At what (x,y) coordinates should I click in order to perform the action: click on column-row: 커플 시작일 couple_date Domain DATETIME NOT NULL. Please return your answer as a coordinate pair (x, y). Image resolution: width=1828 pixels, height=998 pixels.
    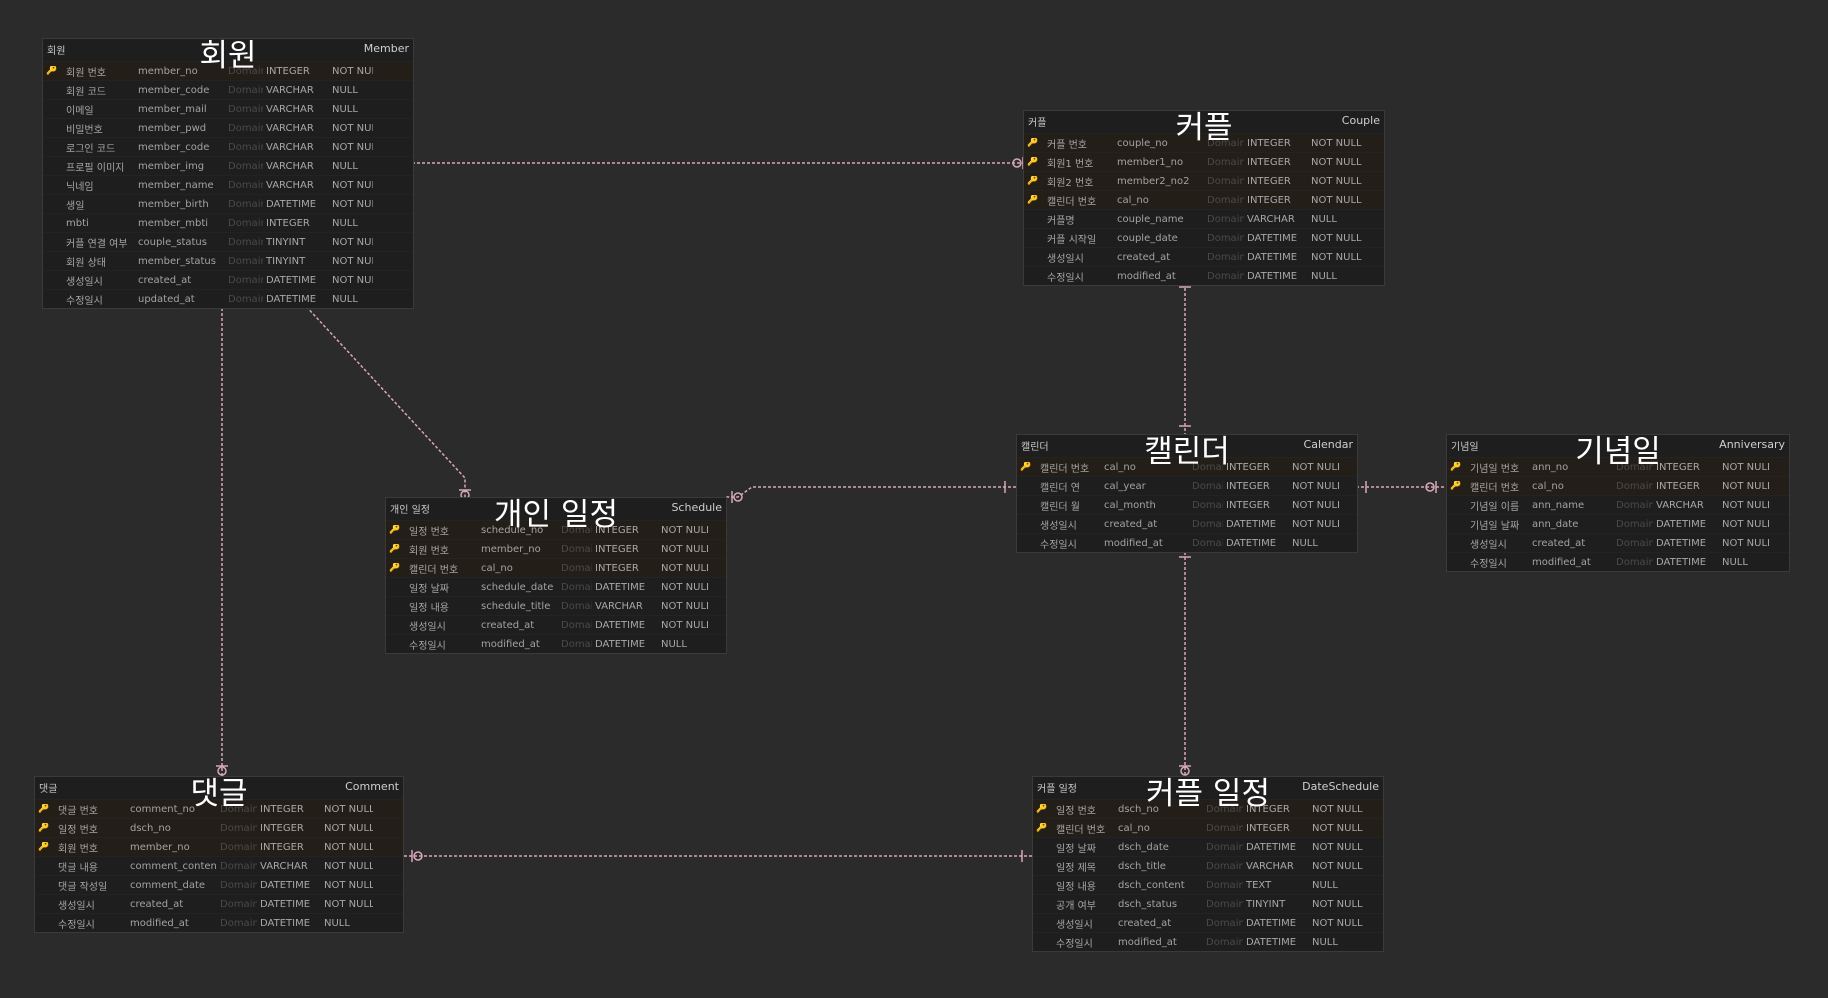
    Looking at the image, I should click on (1204, 237).